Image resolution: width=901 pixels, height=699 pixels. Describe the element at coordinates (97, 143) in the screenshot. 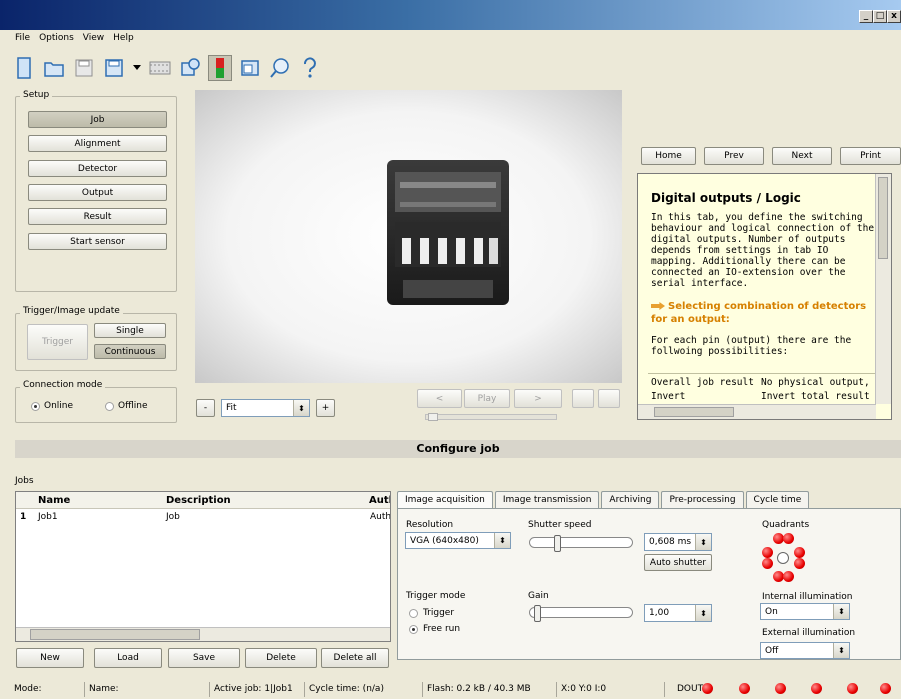

I see `setup-alignment-button: Alignment` at that location.